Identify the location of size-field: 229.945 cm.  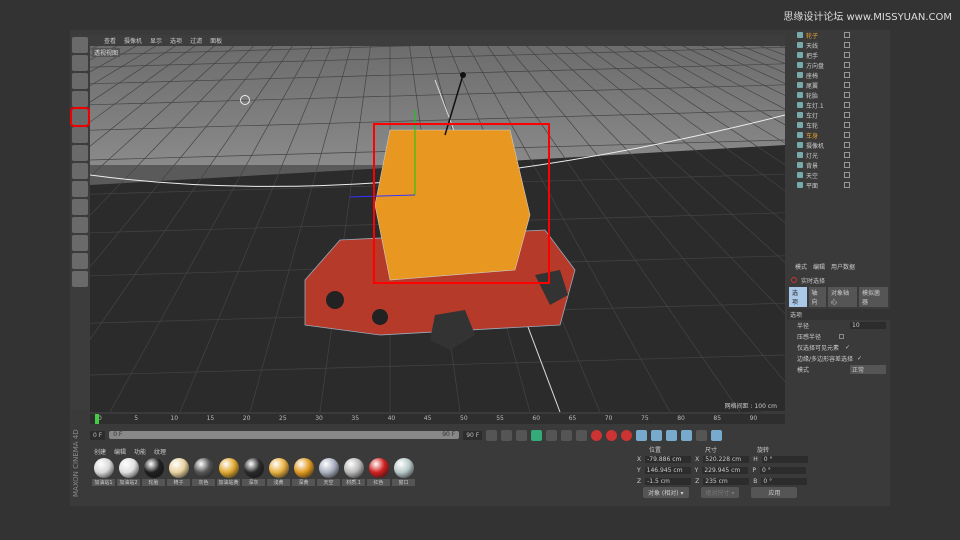
(725, 470).